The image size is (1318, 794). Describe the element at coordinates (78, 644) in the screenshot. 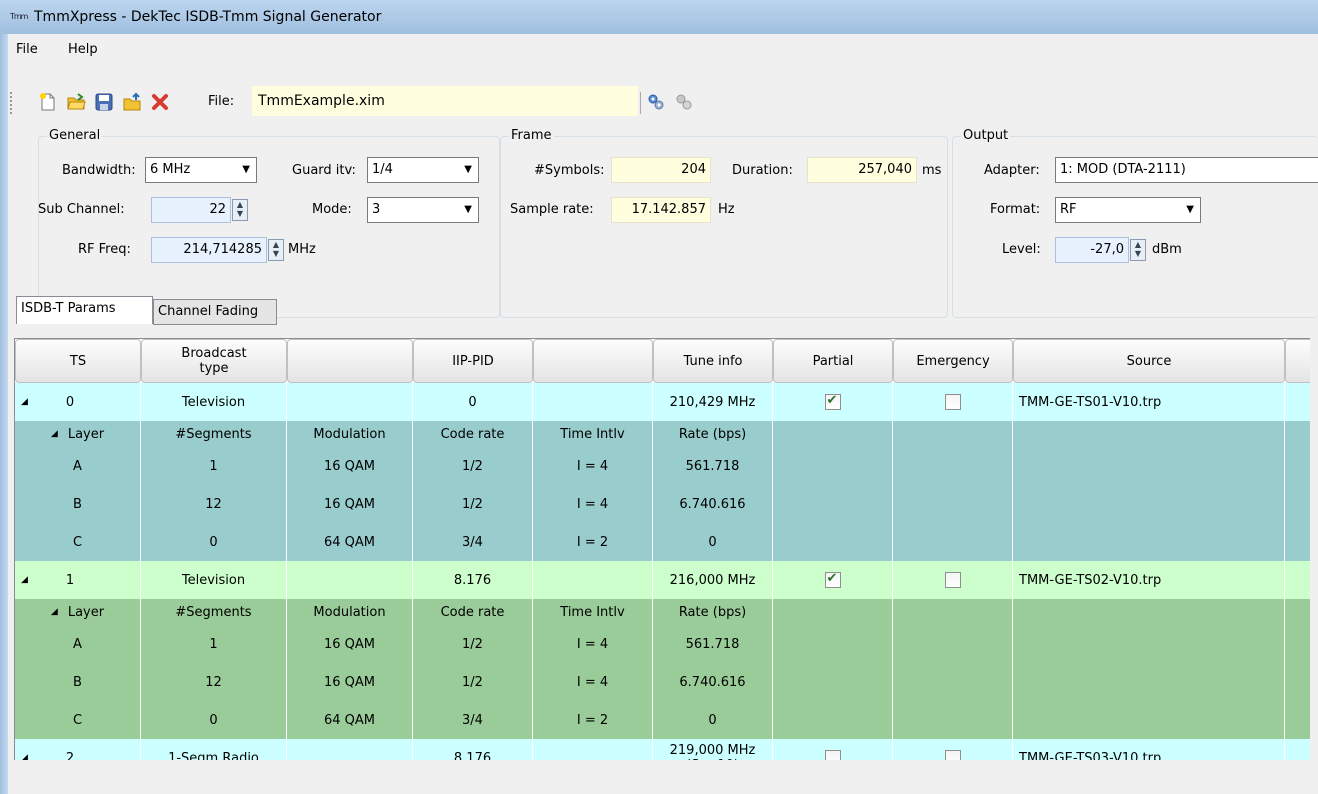

I see `layer-name: A` at that location.